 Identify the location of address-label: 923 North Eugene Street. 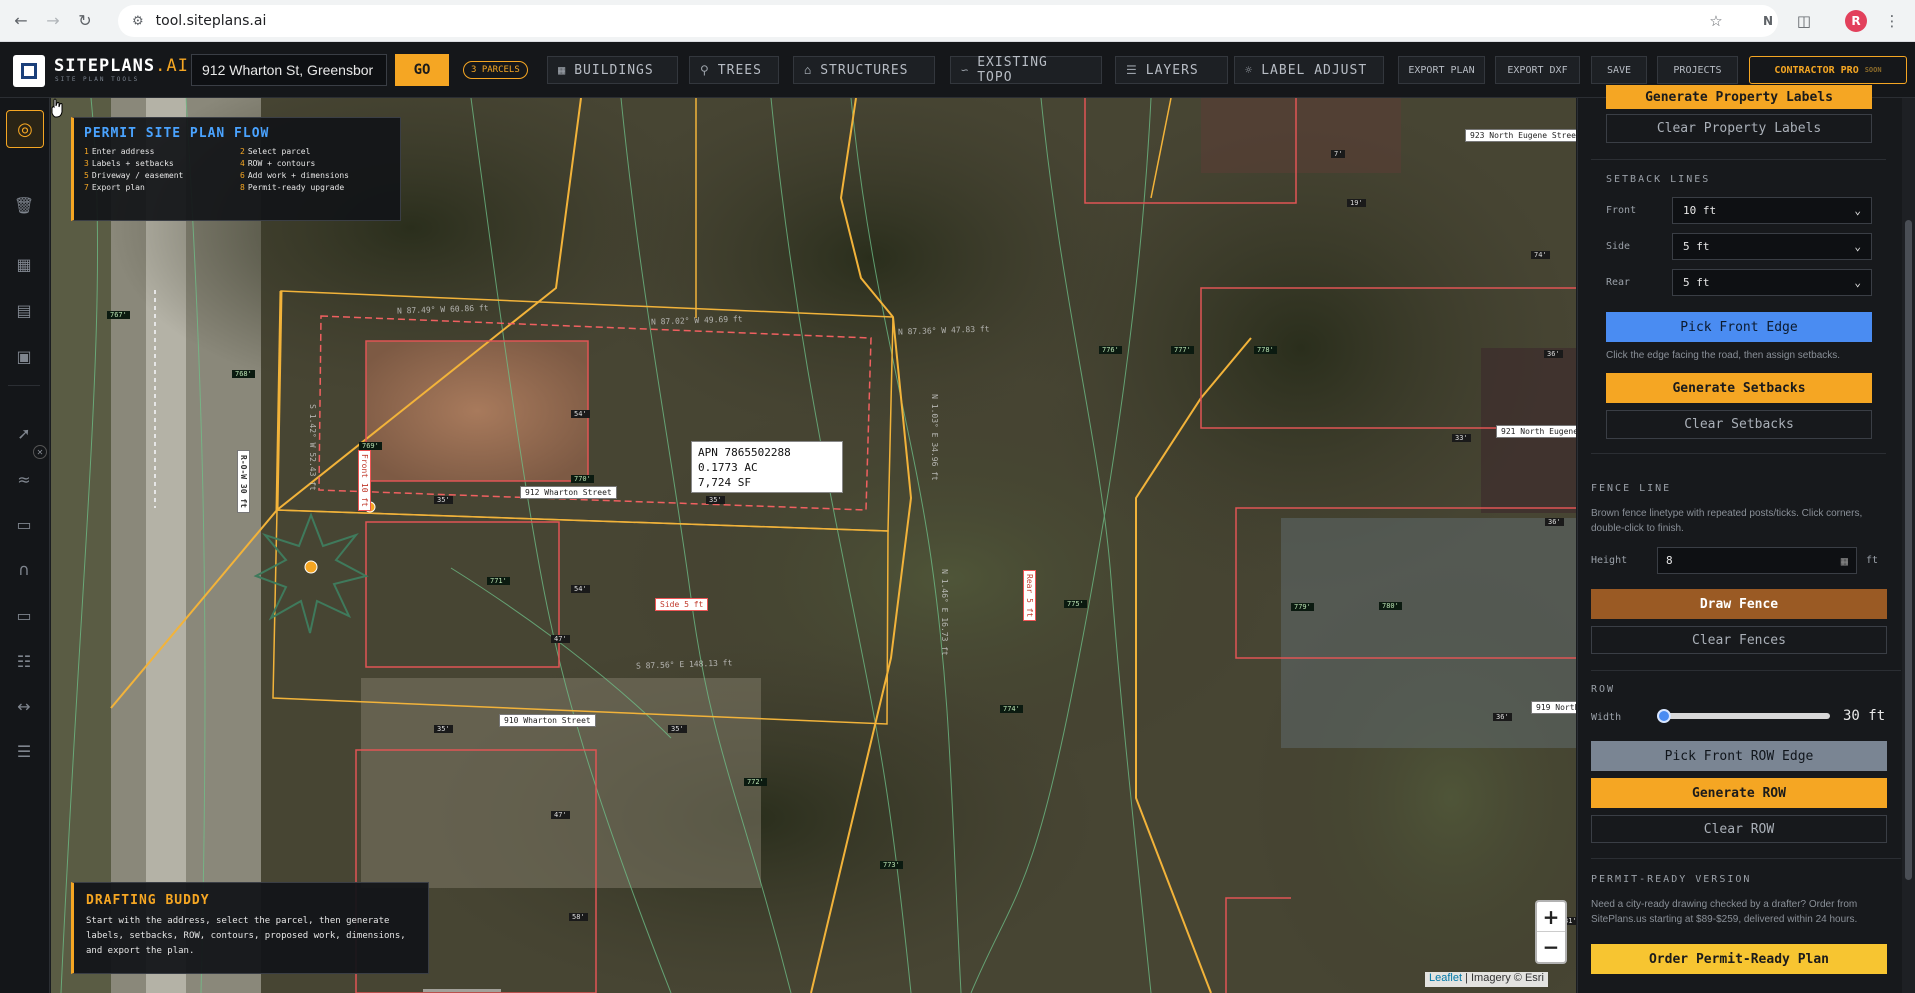
(1520, 135).